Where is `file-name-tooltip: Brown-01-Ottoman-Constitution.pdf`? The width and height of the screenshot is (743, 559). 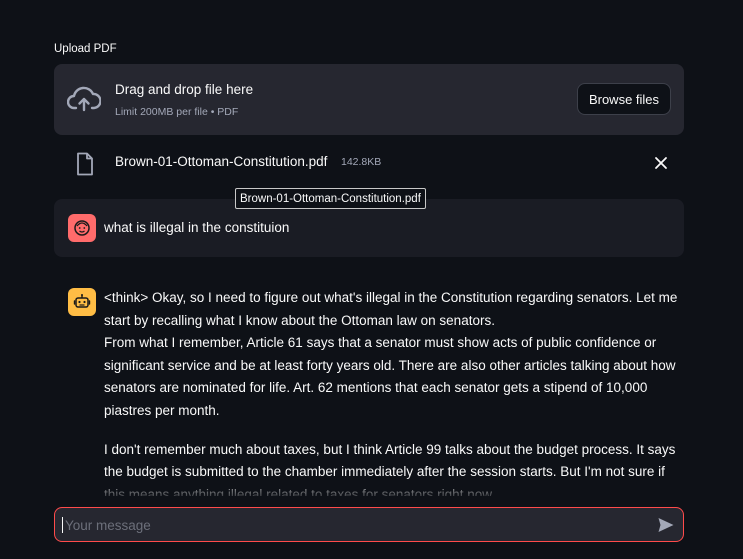
file-name-tooltip: Brown-01-Ottoman-Constitution.pdf is located at coordinates (330, 198).